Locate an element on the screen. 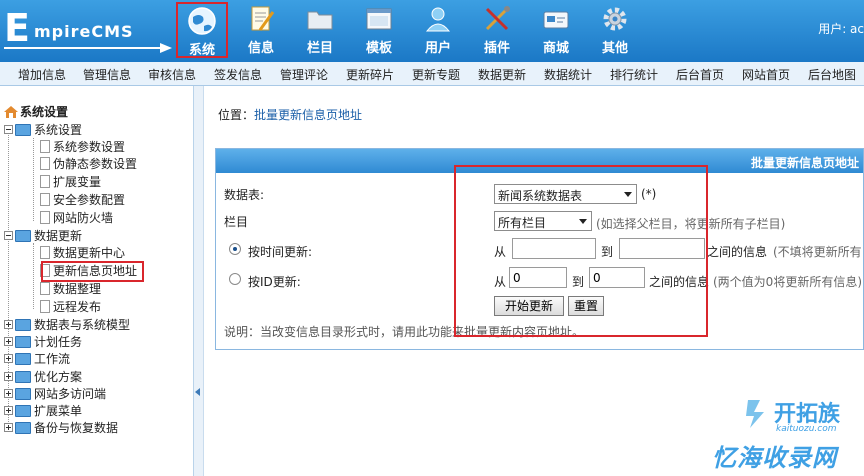 The height and width of the screenshot is (476, 864). logo-text: mpireCMS is located at coordinates (84, 31).